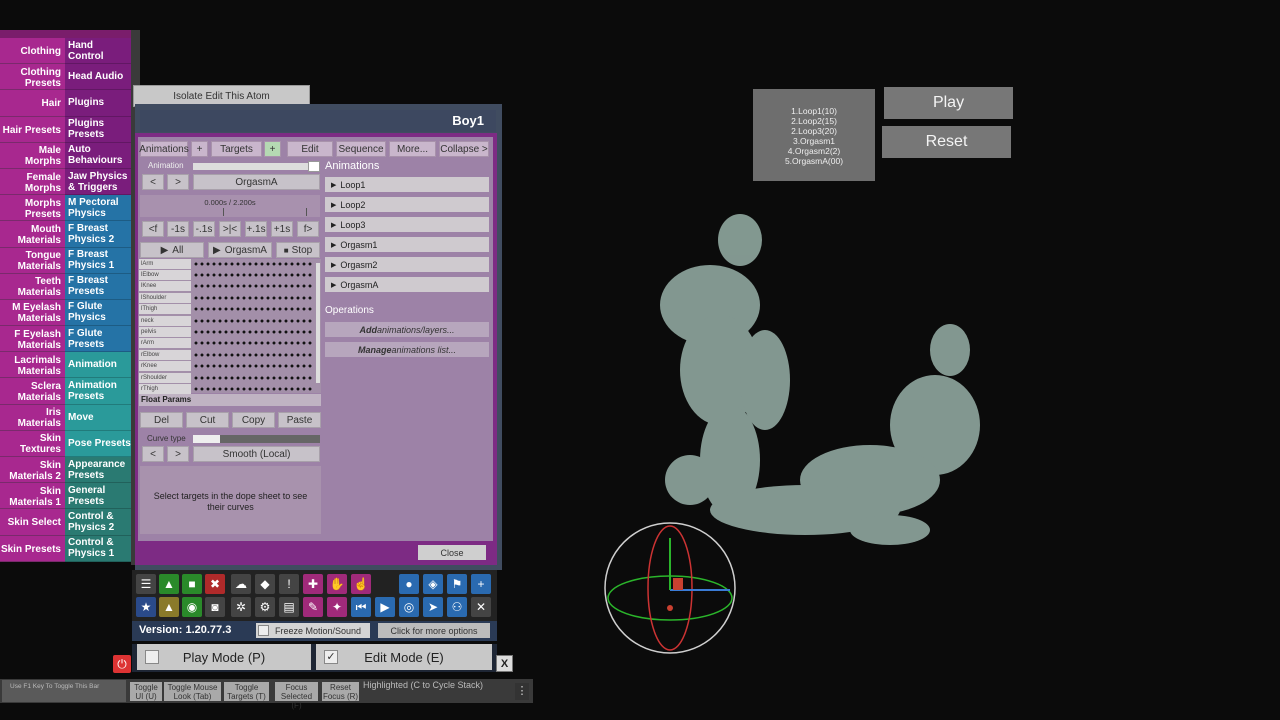 This screenshot has width=1280, height=720. I want to click on bottom-bar-button: Reset Focus (R), so click(340, 691).